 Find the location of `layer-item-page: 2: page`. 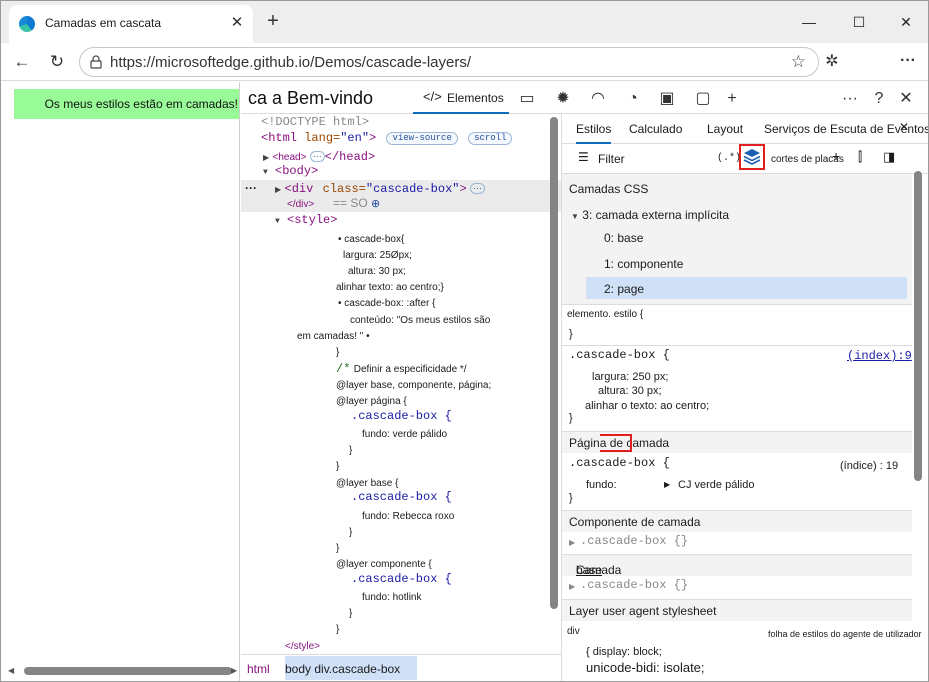

layer-item-page: 2: page is located at coordinates (624, 289).